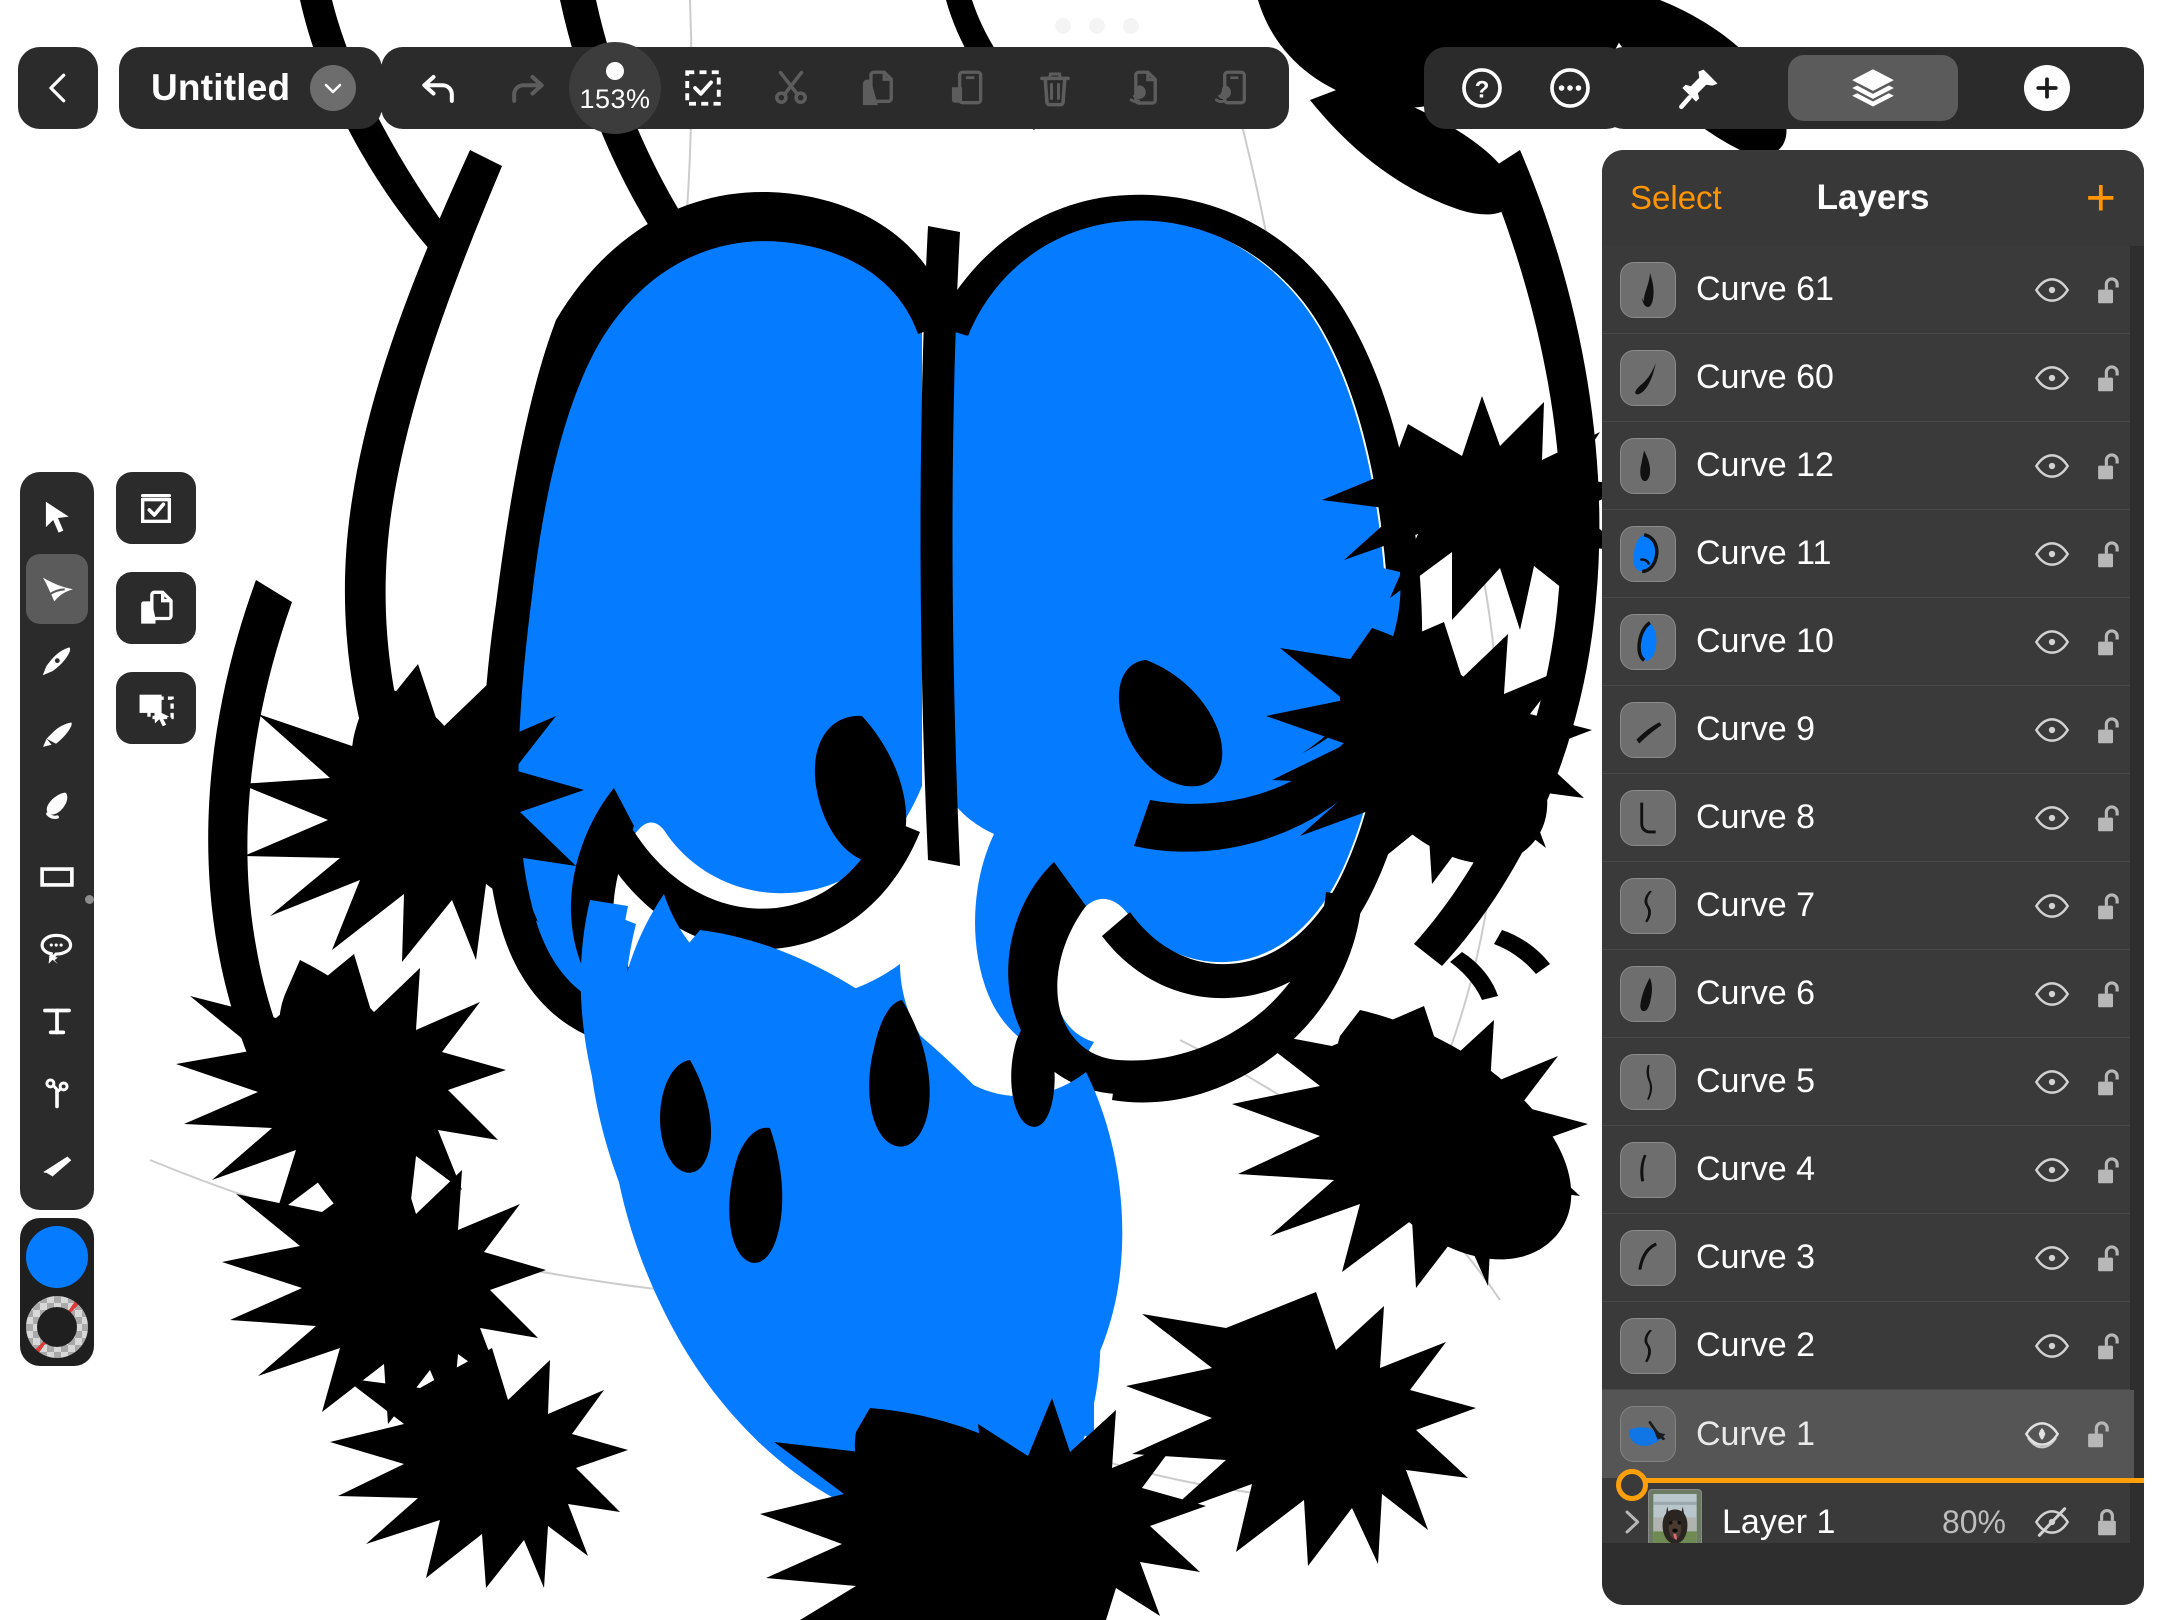 The height and width of the screenshot is (1620, 2160). What do you see at coordinates (57, 589) in the screenshot?
I see `node-tool` at bounding box center [57, 589].